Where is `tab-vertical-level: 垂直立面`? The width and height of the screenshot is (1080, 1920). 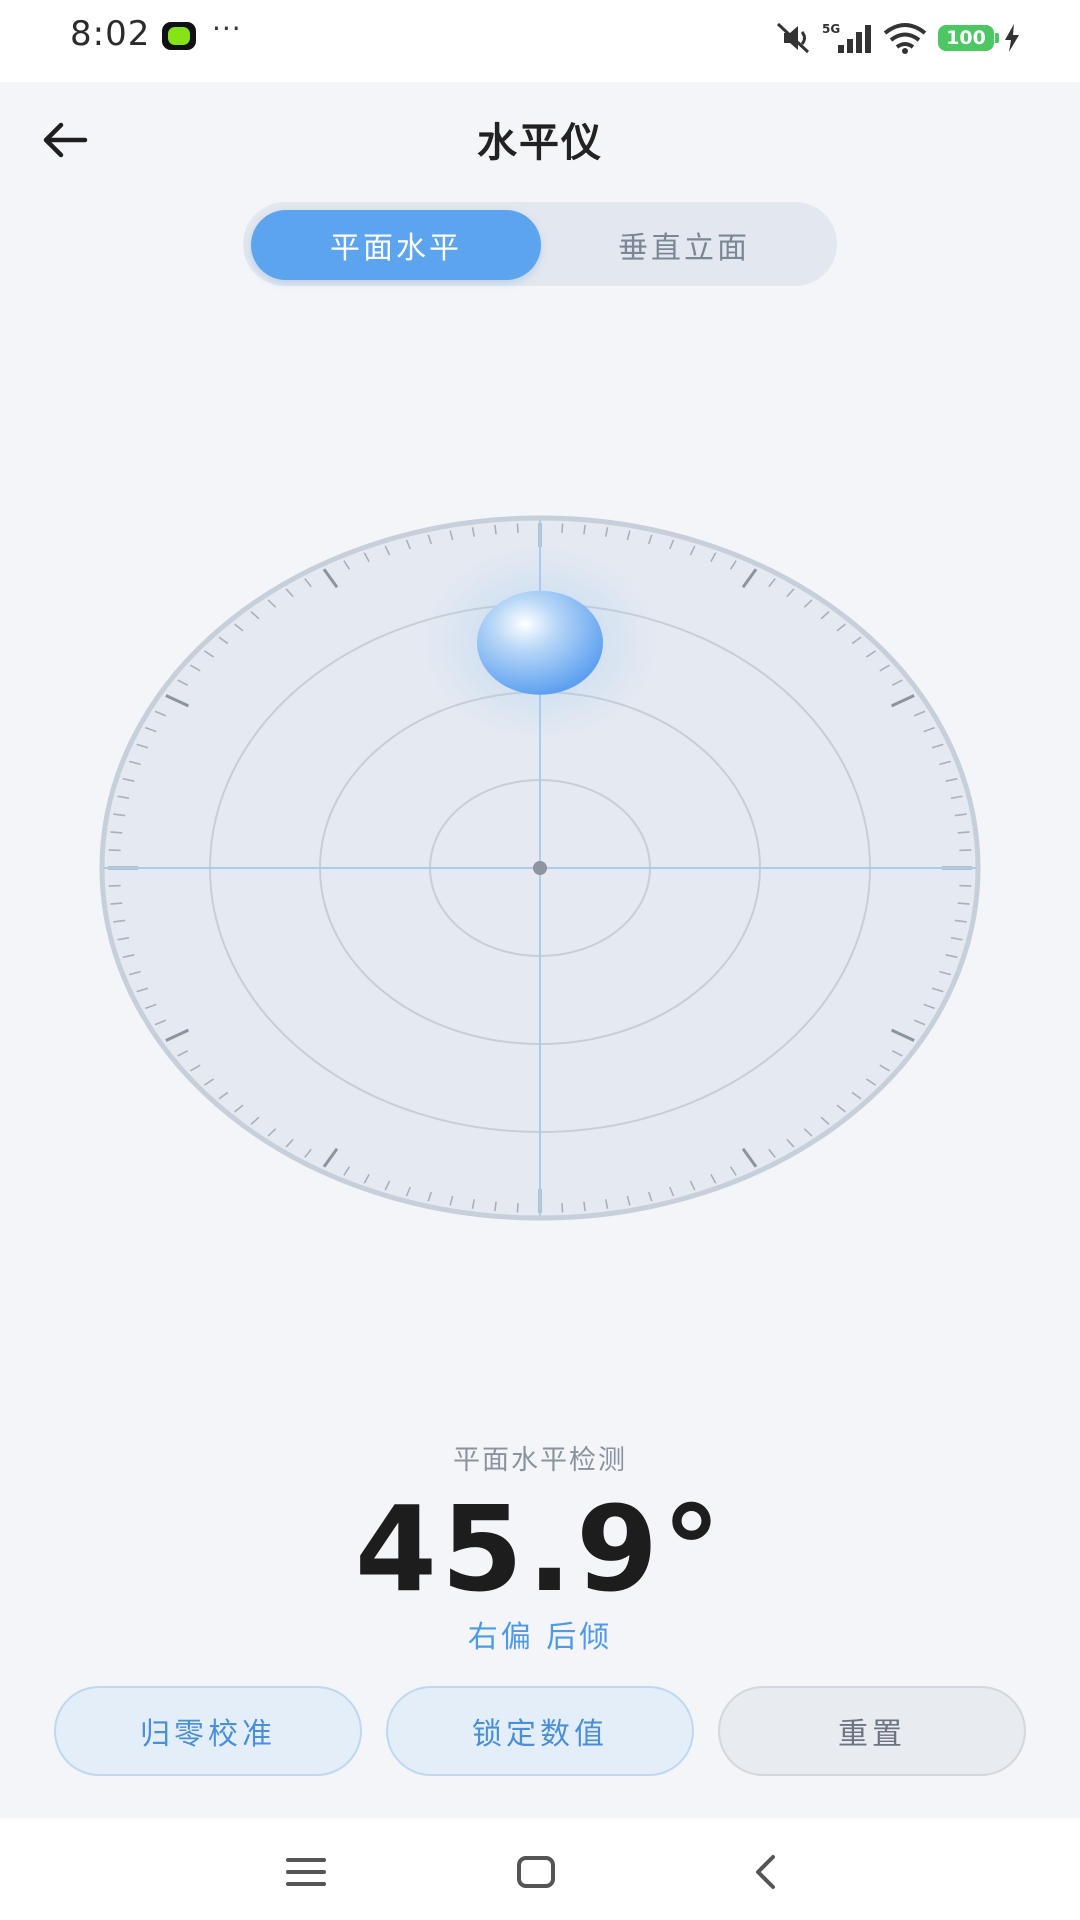 tab-vertical-level: 垂直立面 is located at coordinates (684, 245).